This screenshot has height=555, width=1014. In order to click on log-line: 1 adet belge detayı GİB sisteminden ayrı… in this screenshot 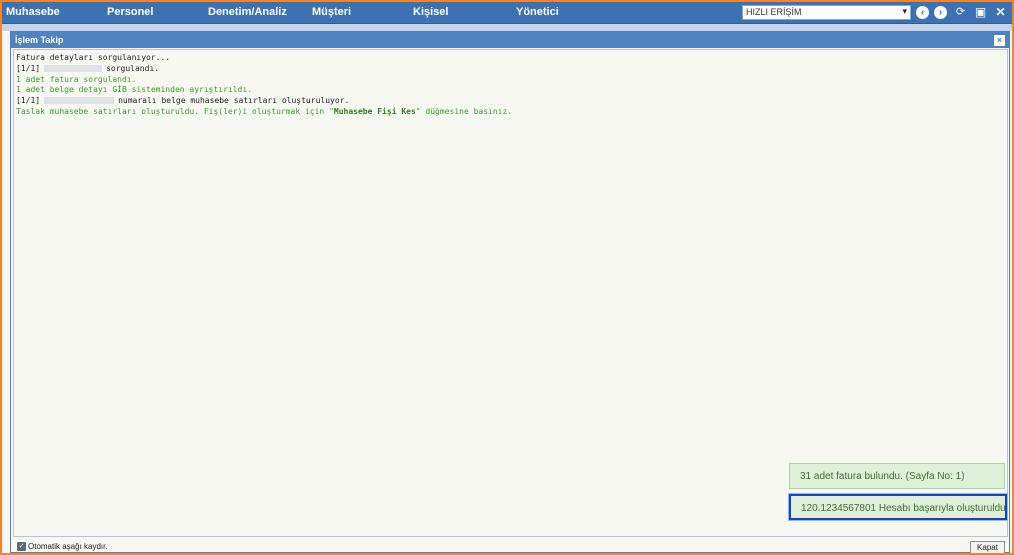, I will do `click(510, 90)`.